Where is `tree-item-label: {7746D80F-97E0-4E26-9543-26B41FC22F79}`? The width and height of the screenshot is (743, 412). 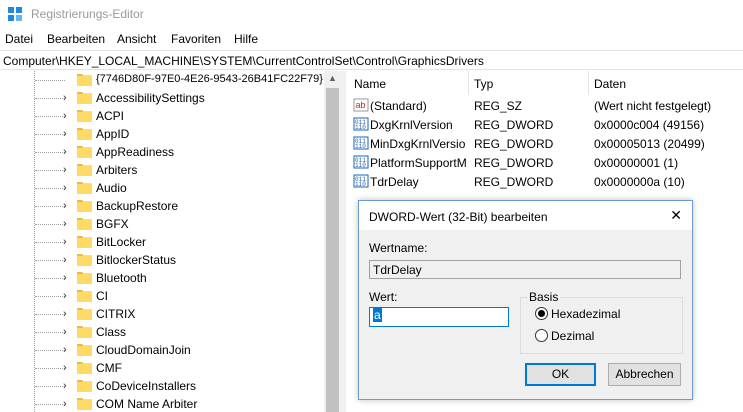 tree-item-label: {7746D80F-97E0-4E26-9543-26B41FC22F79} is located at coordinates (209, 79).